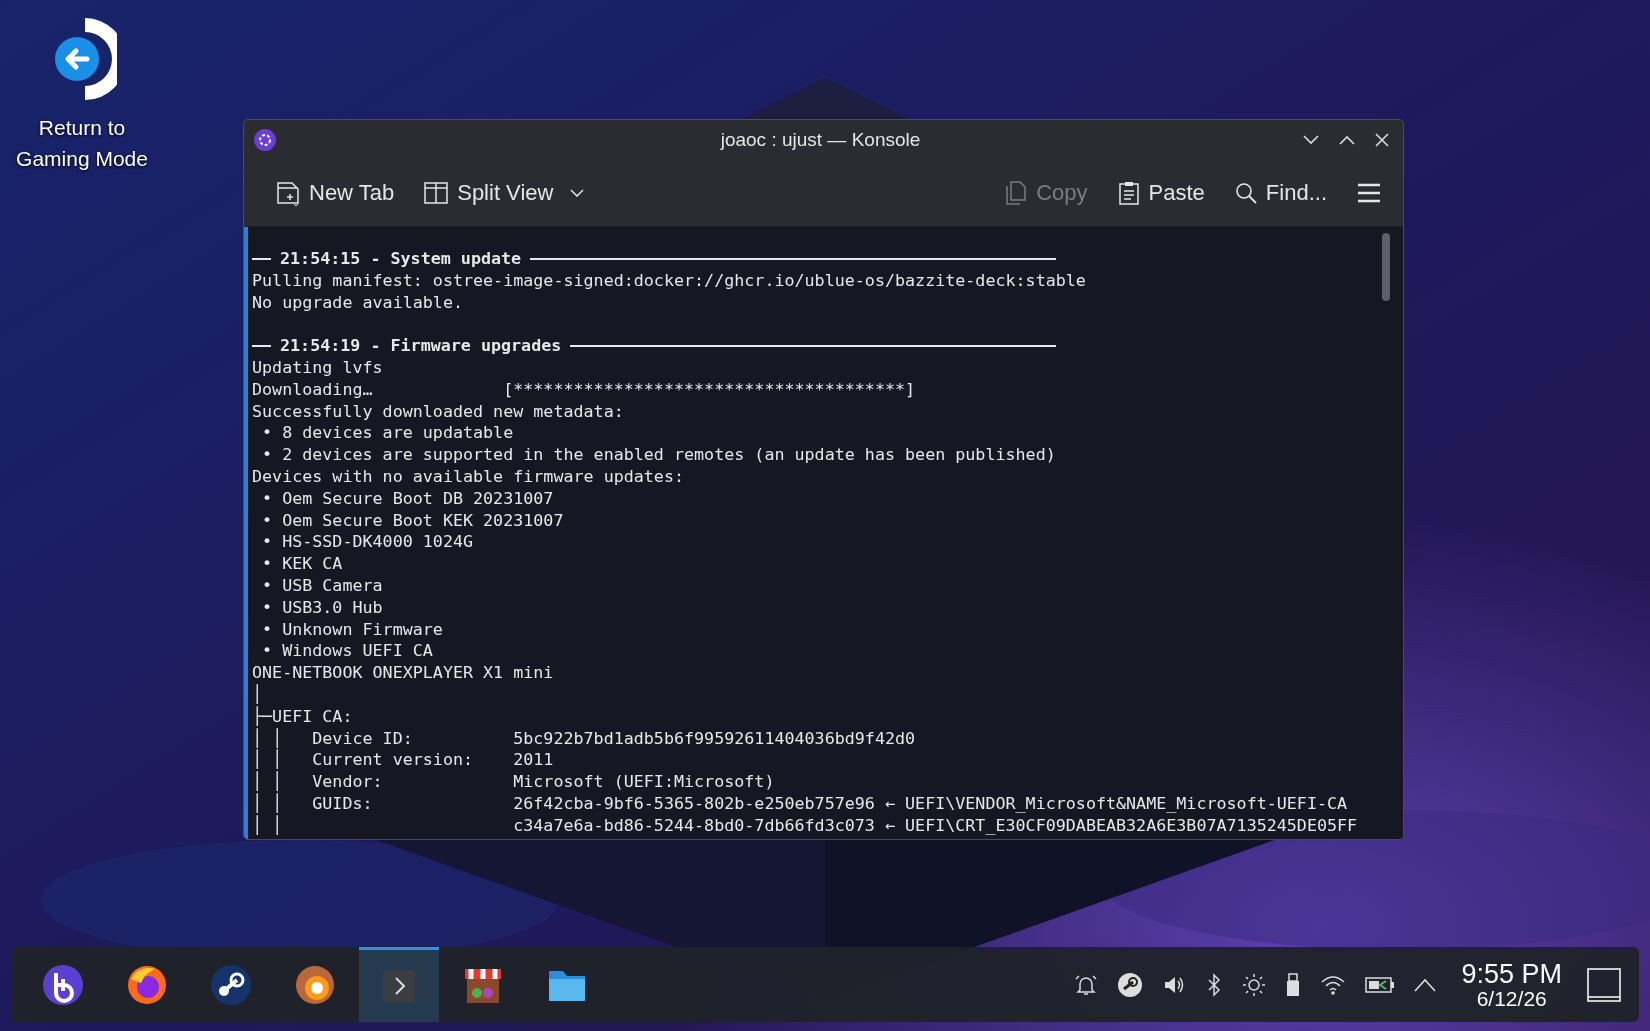  I want to click on window-title: joaoc : ujust — Konsole, so click(820, 140).